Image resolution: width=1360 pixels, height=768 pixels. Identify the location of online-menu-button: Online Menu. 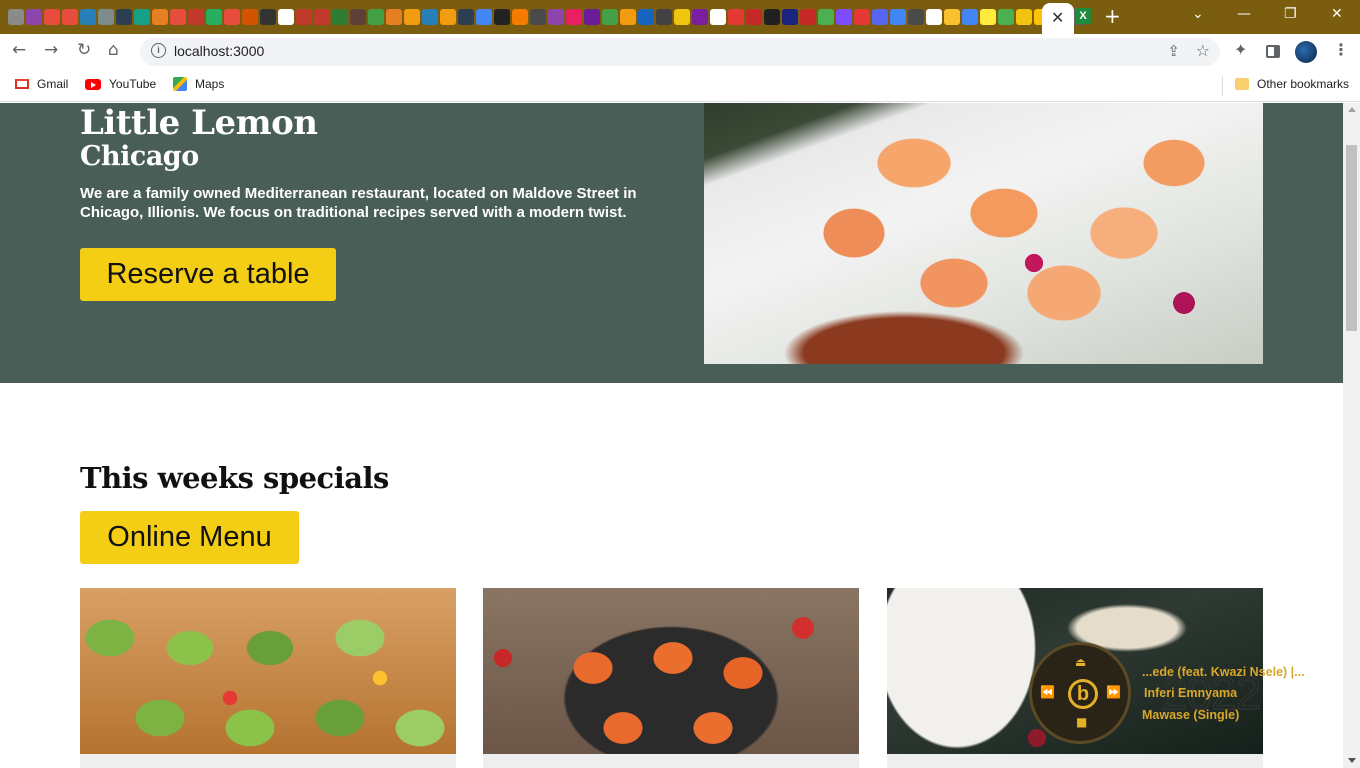
(189, 537).